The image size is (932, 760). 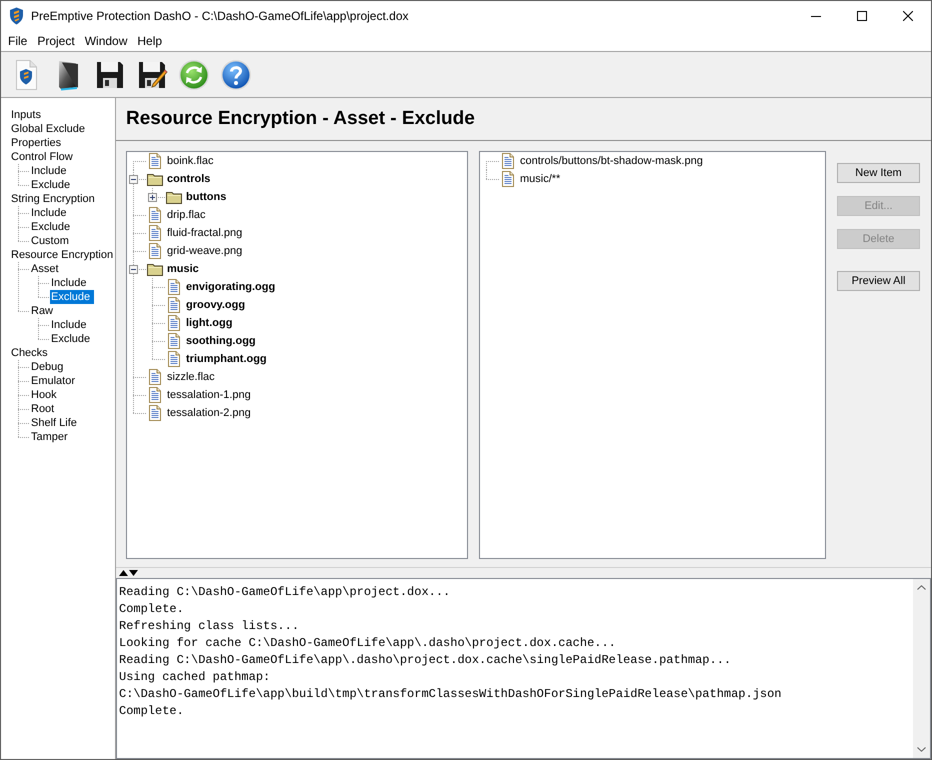 I want to click on nav-item: Inputs, so click(x=26, y=115).